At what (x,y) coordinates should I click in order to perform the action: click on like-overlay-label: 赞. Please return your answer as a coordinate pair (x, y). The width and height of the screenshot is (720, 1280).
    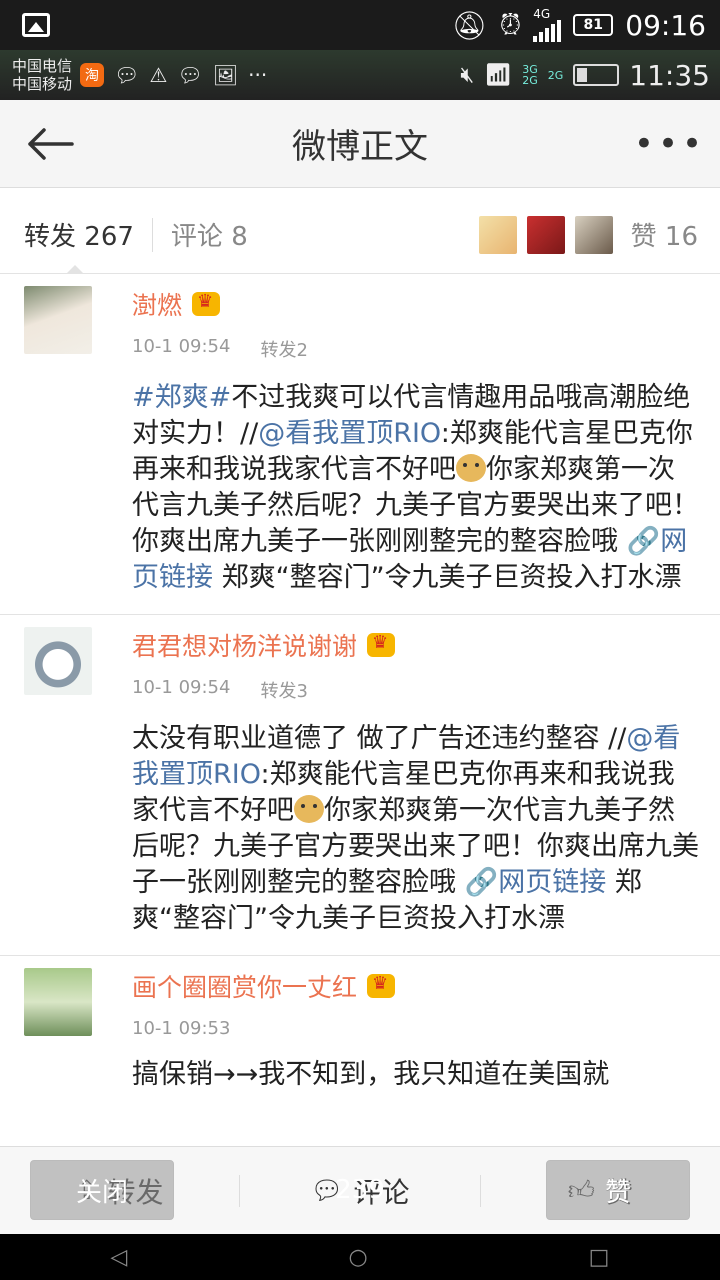
    Looking at the image, I should click on (617, 1192).